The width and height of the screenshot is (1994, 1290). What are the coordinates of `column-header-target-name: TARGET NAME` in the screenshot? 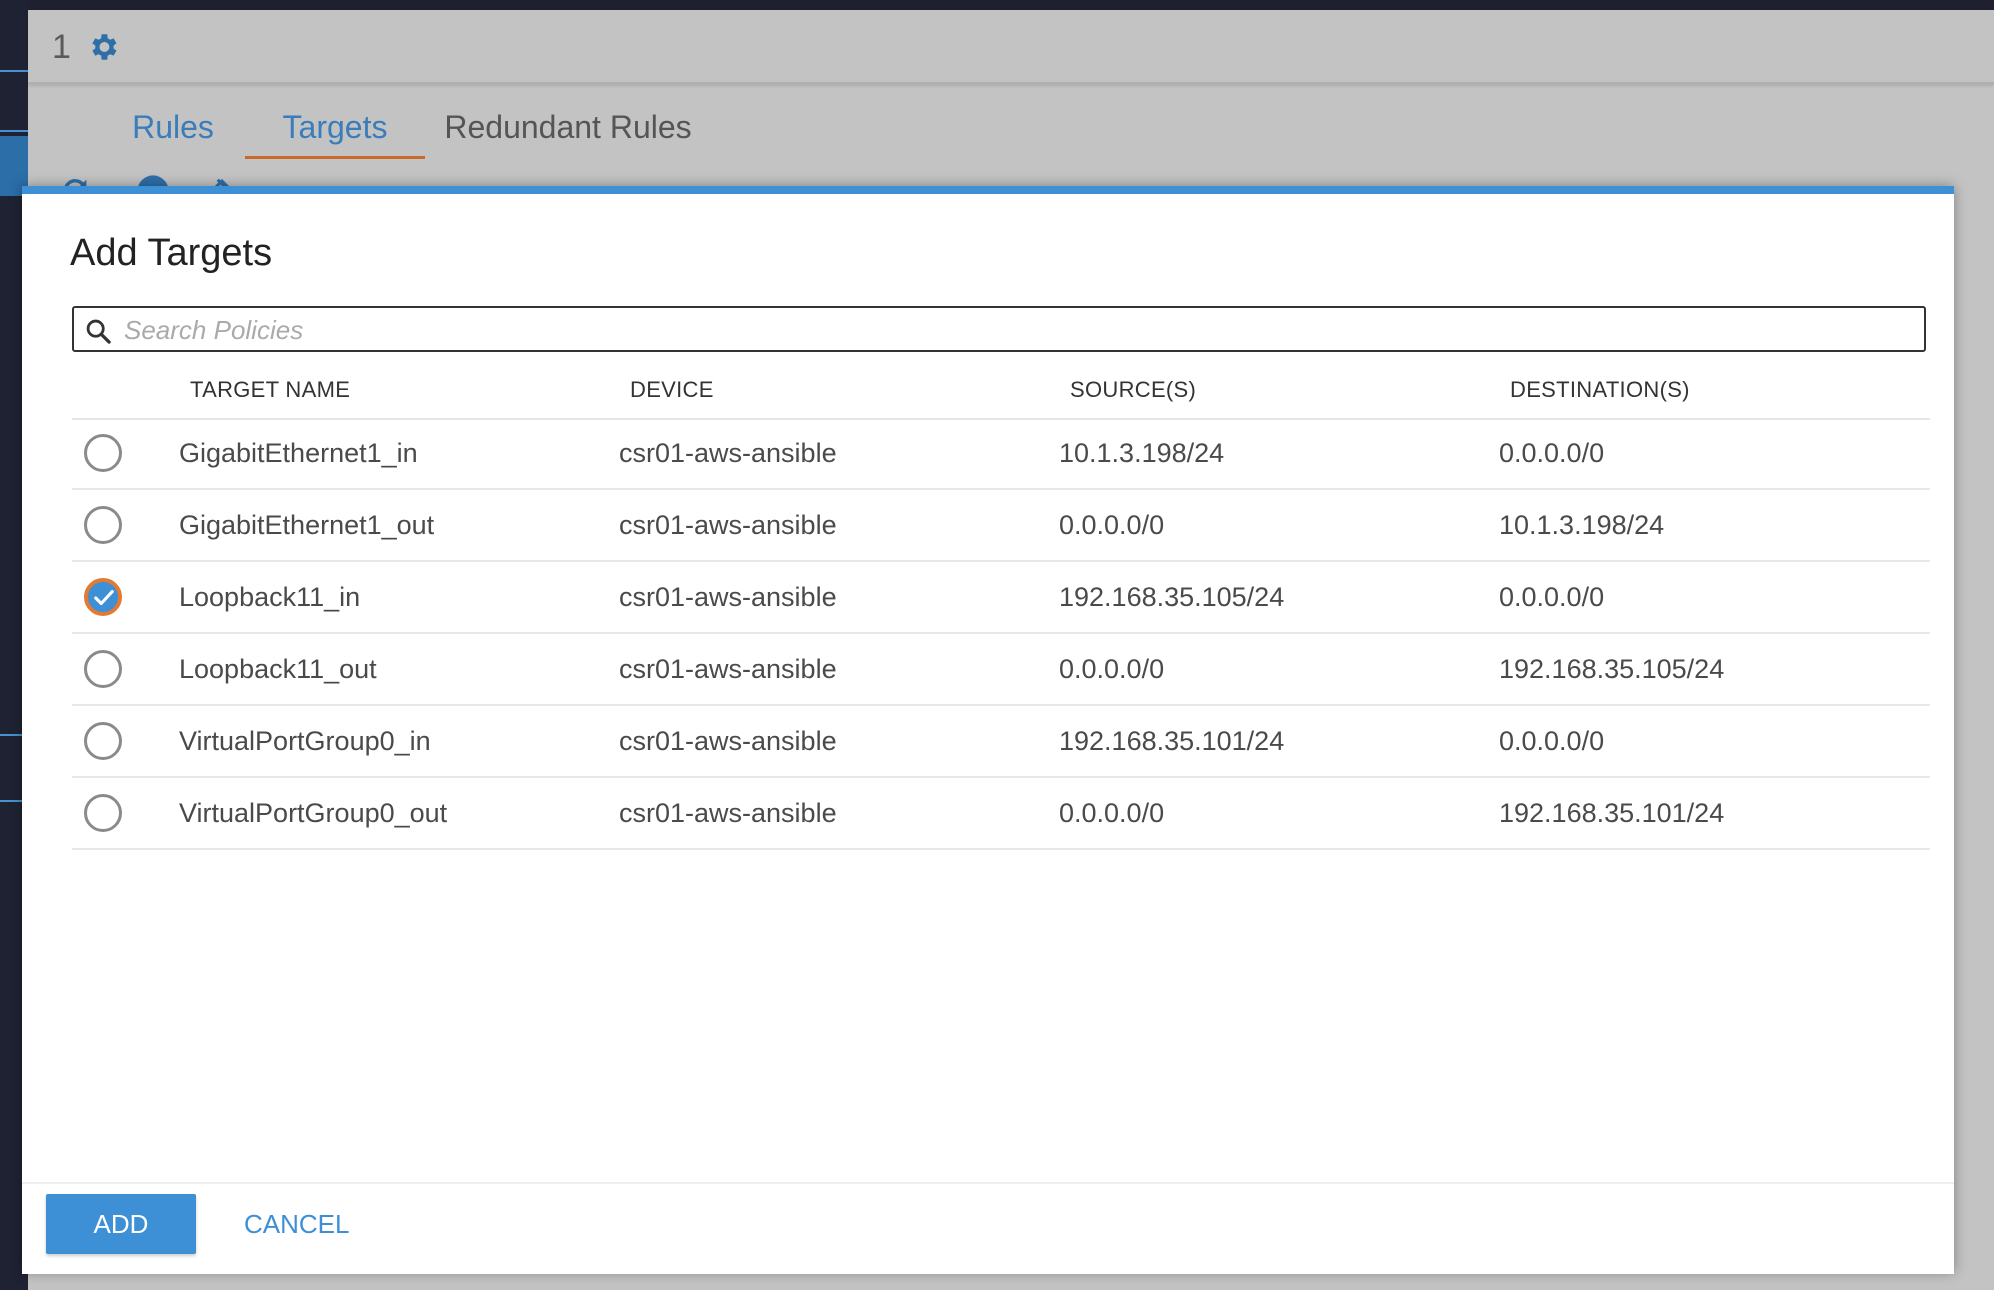 It's located at (270, 390).